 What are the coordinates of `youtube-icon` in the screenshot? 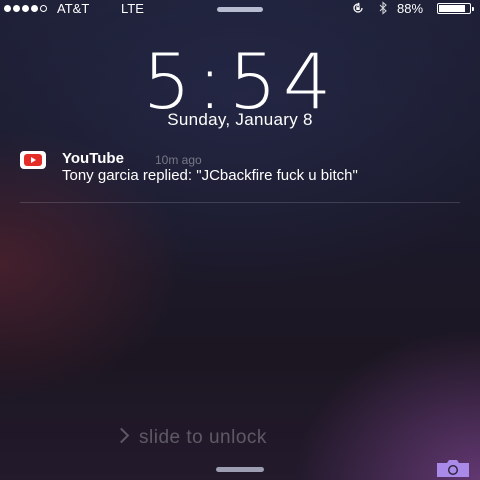 It's located at (33, 160).